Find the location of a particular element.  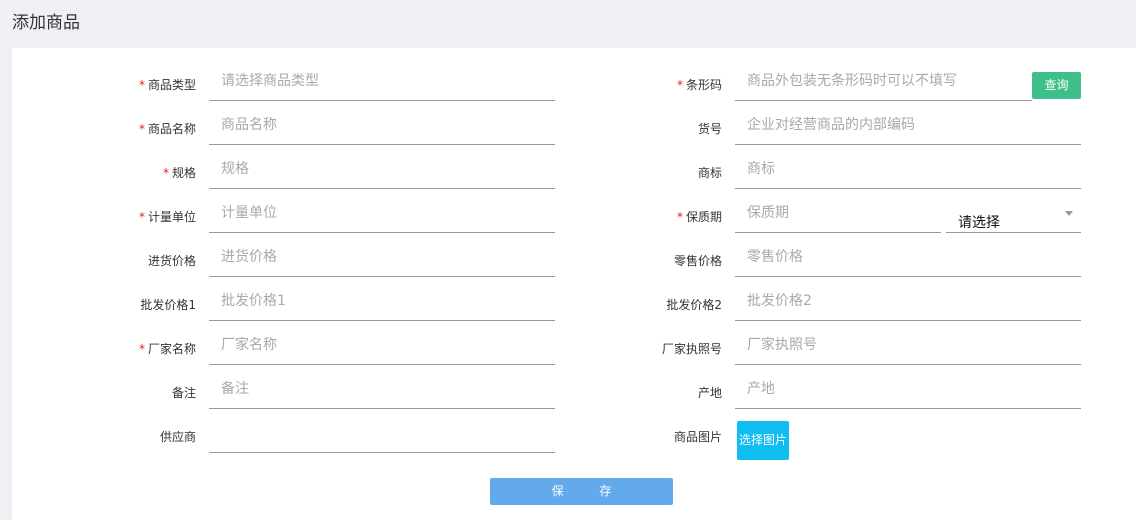

label-shelf-life: * 保质期 is located at coordinates (699, 217).